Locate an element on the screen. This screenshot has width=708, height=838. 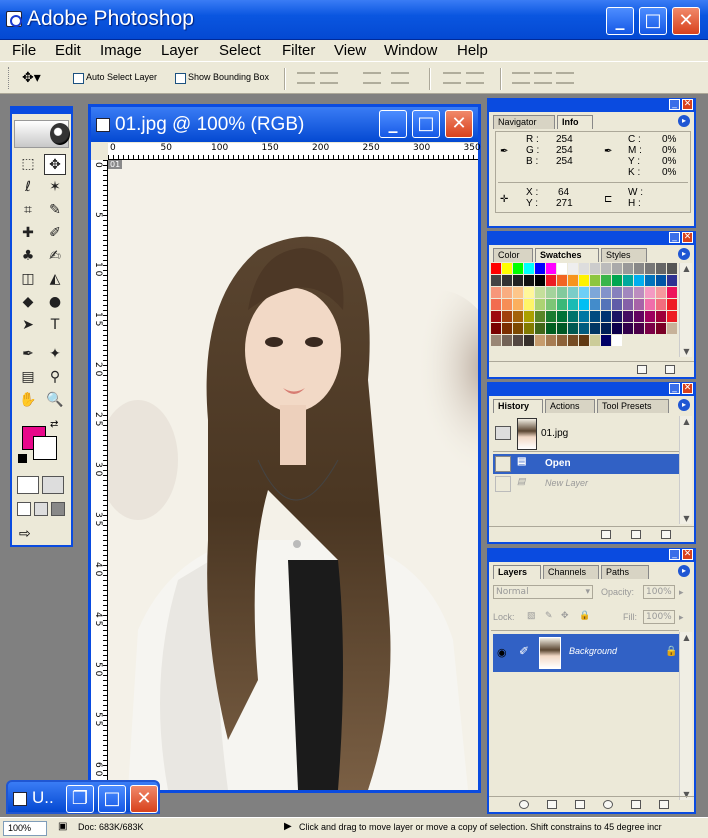
photoshop-app-icon is located at coordinates (14, 19).